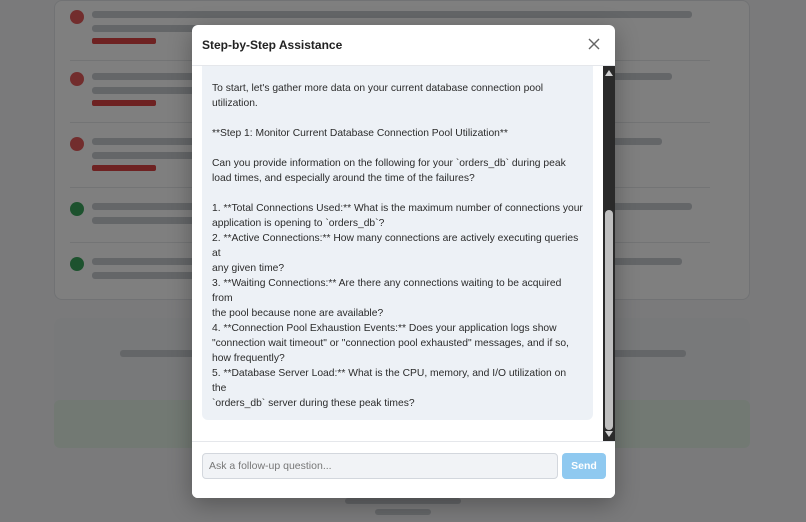 The height and width of the screenshot is (522, 806). Describe the element at coordinates (584, 466) in the screenshot. I see `send-button: Send` at that location.